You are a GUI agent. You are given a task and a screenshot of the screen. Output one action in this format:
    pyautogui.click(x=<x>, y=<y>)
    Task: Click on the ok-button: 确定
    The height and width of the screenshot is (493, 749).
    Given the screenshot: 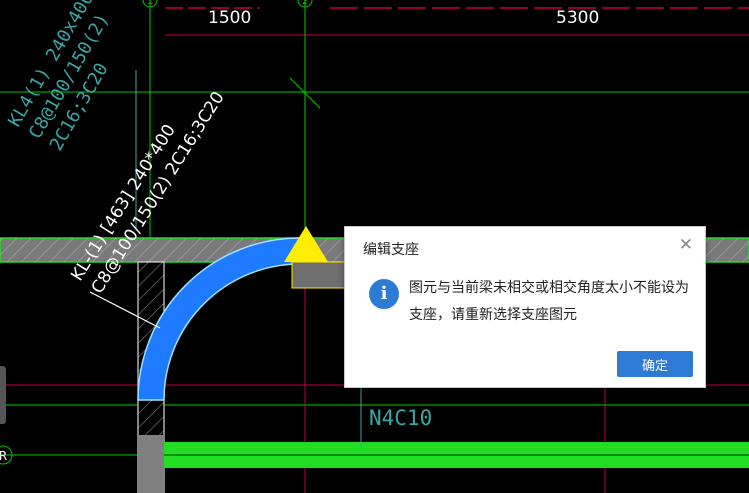 What is the action you would take?
    pyautogui.click(x=655, y=364)
    